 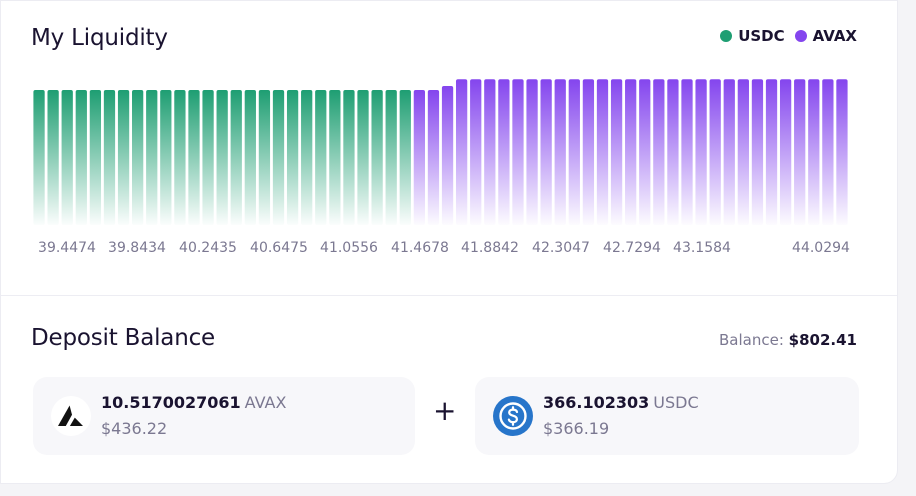 I want to click on balance-summary: Balance: $802.41, so click(x=788, y=340).